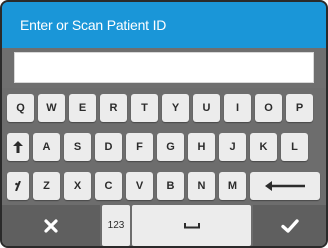  What do you see at coordinates (77, 186) in the screenshot?
I see `key-x: X` at bounding box center [77, 186].